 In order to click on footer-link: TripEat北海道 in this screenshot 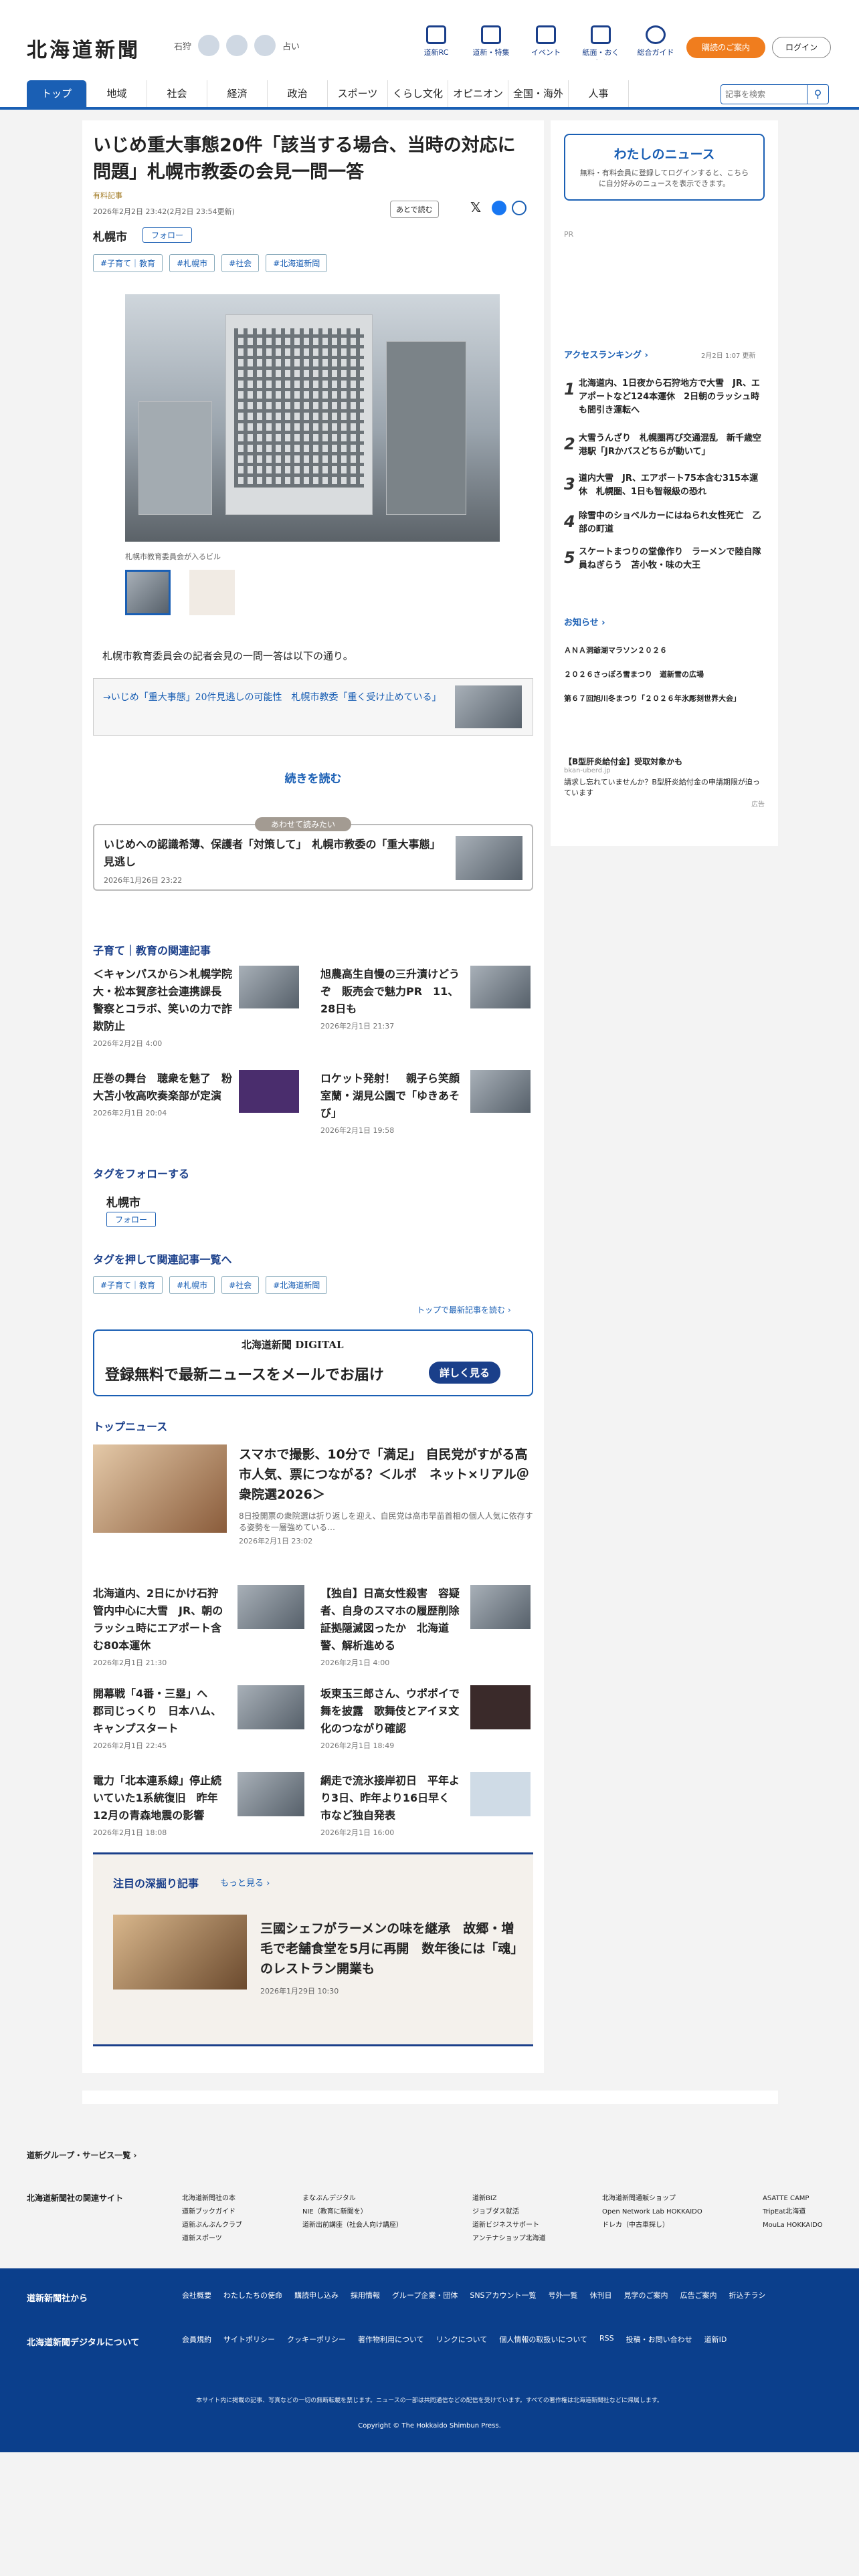, I will do `click(793, 2212)`.